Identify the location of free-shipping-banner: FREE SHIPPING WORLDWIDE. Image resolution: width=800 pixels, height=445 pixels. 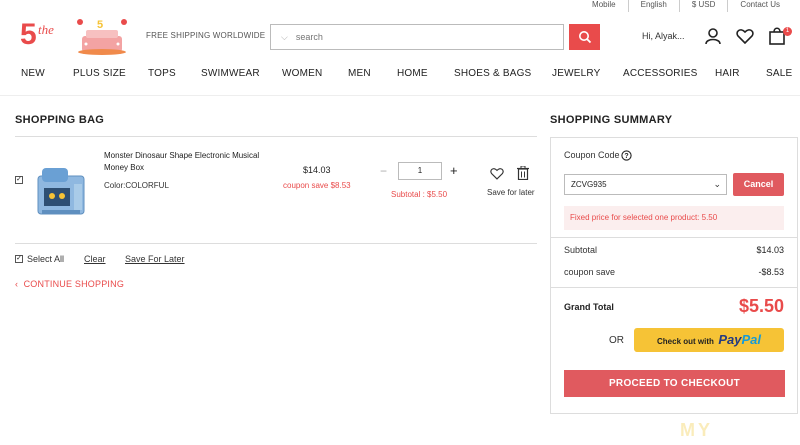
(206, 35).